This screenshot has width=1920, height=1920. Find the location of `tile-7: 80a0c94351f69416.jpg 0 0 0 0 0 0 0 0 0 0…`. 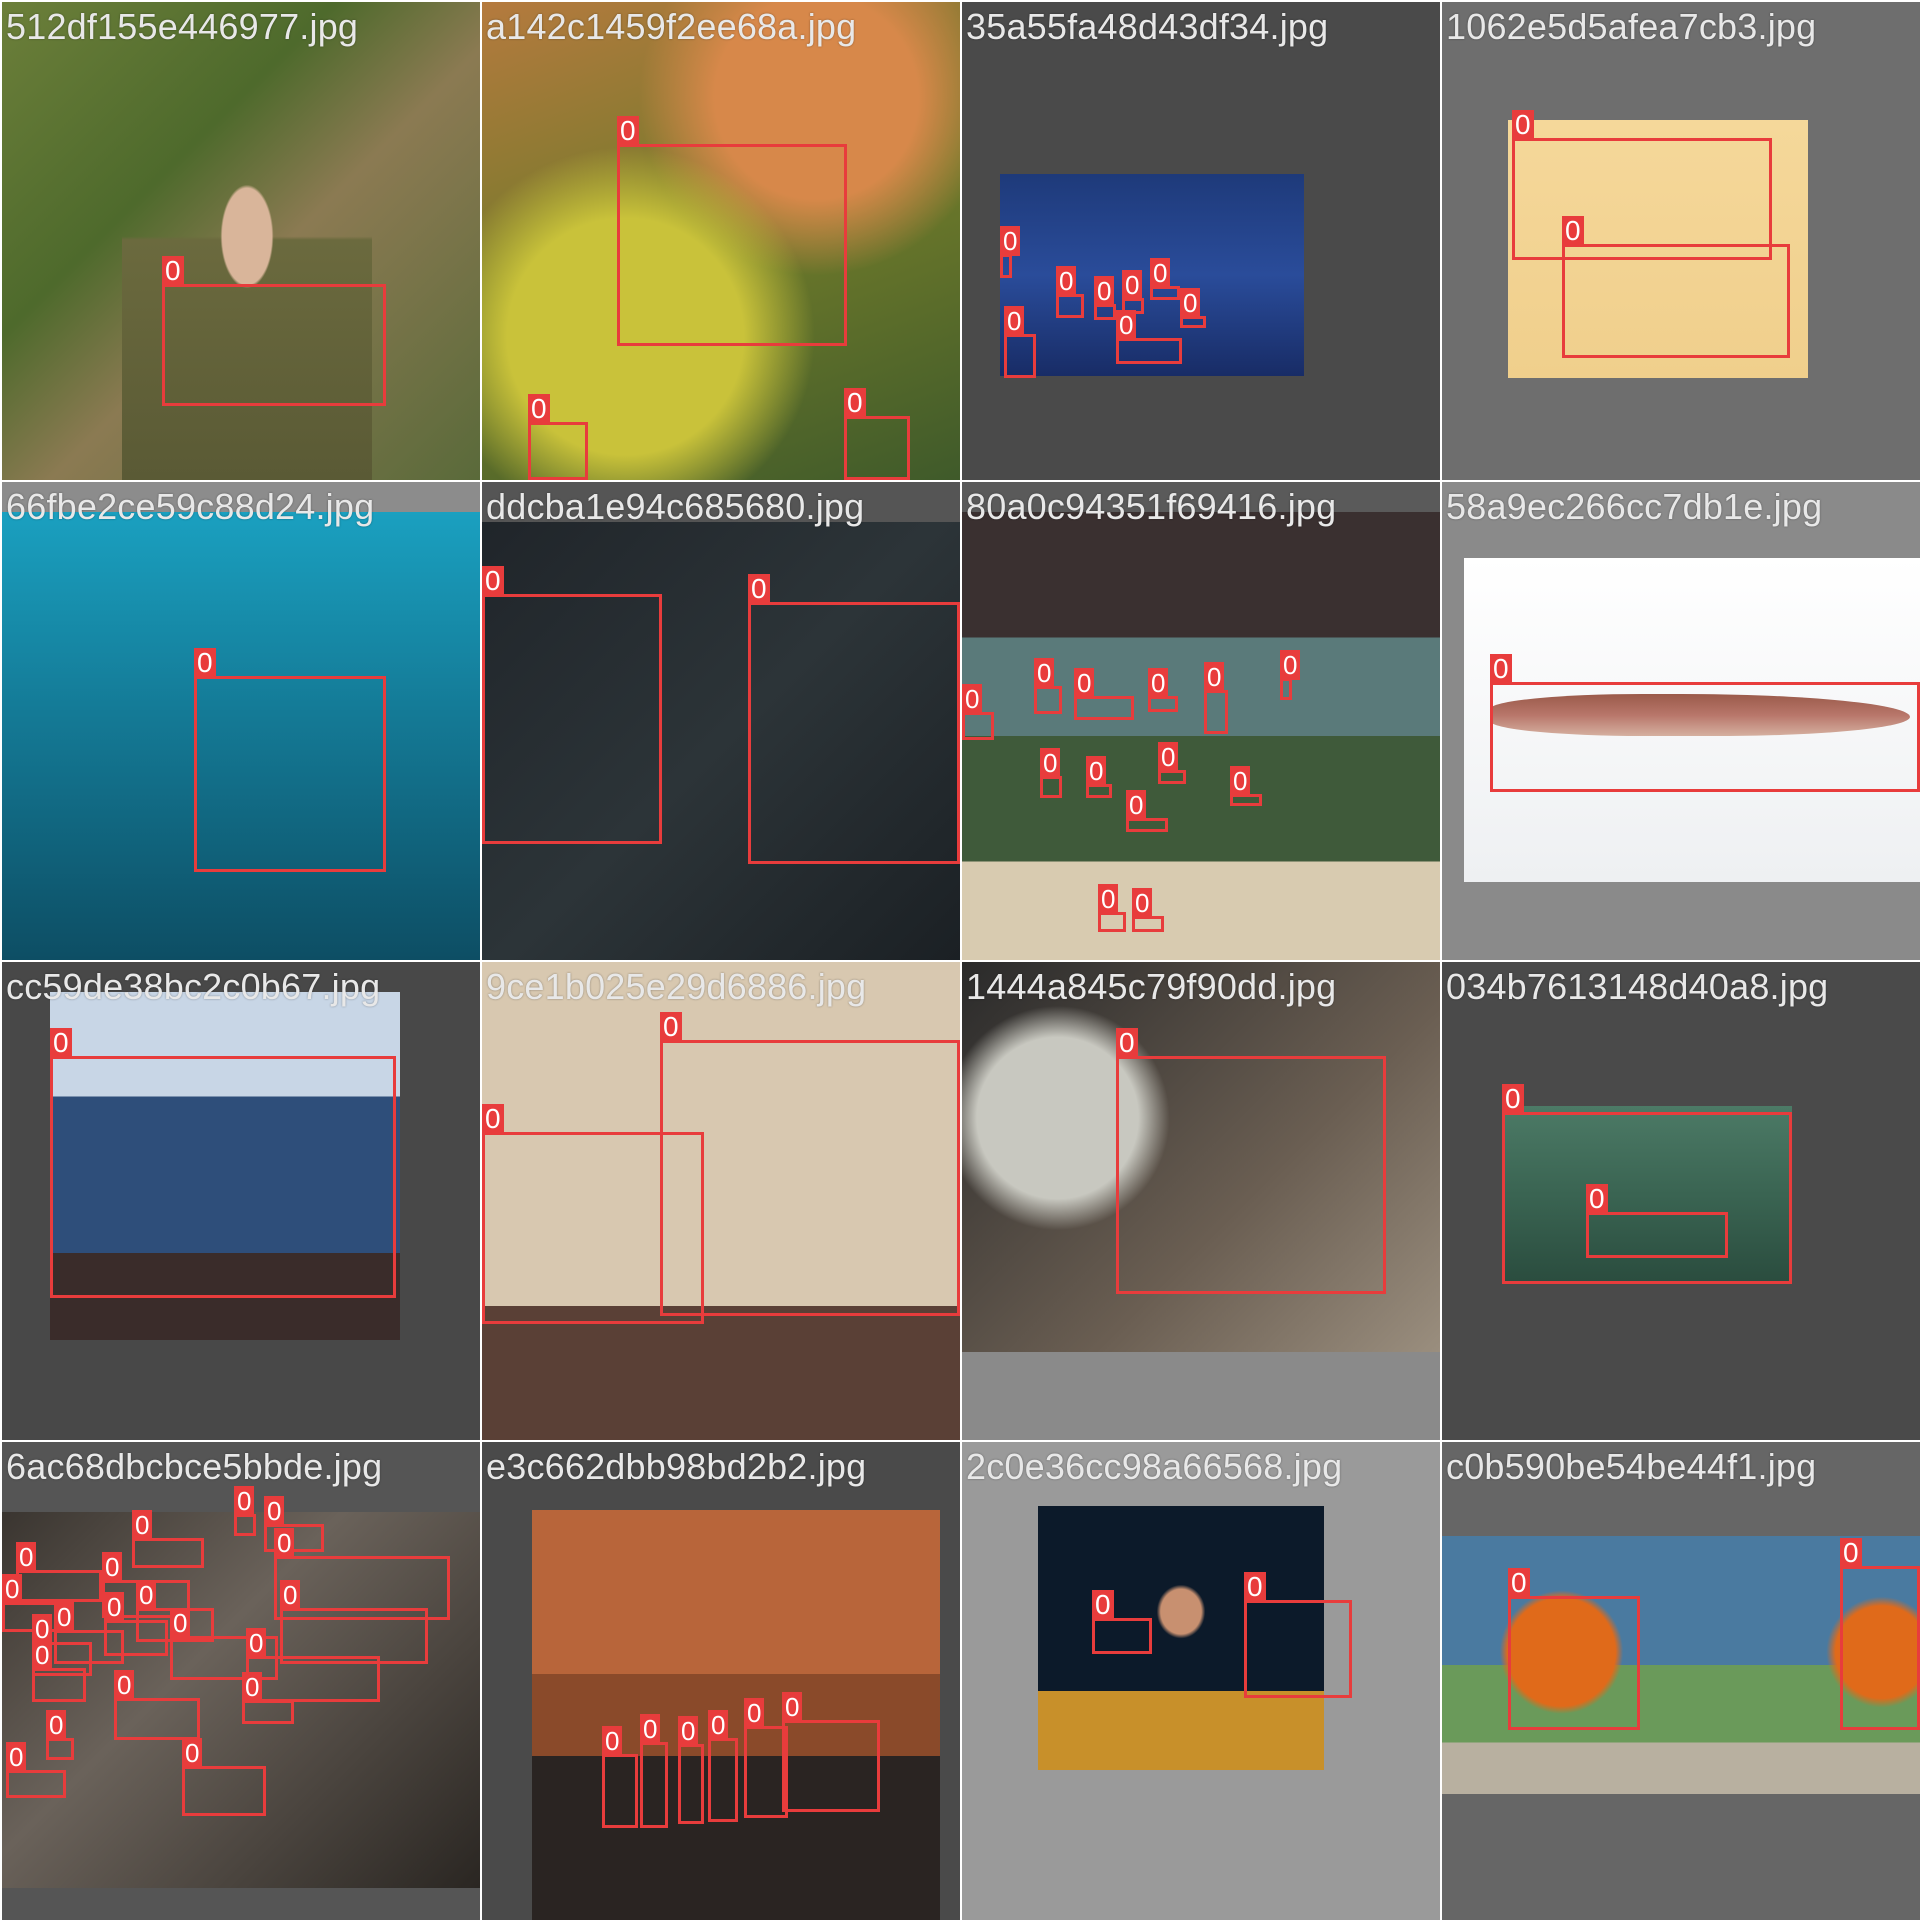

tile-7: 80a0c94351f69416.jpg 0 0 0 0 0 0 0 0 0 0… is located at coordinates (1201, 721).